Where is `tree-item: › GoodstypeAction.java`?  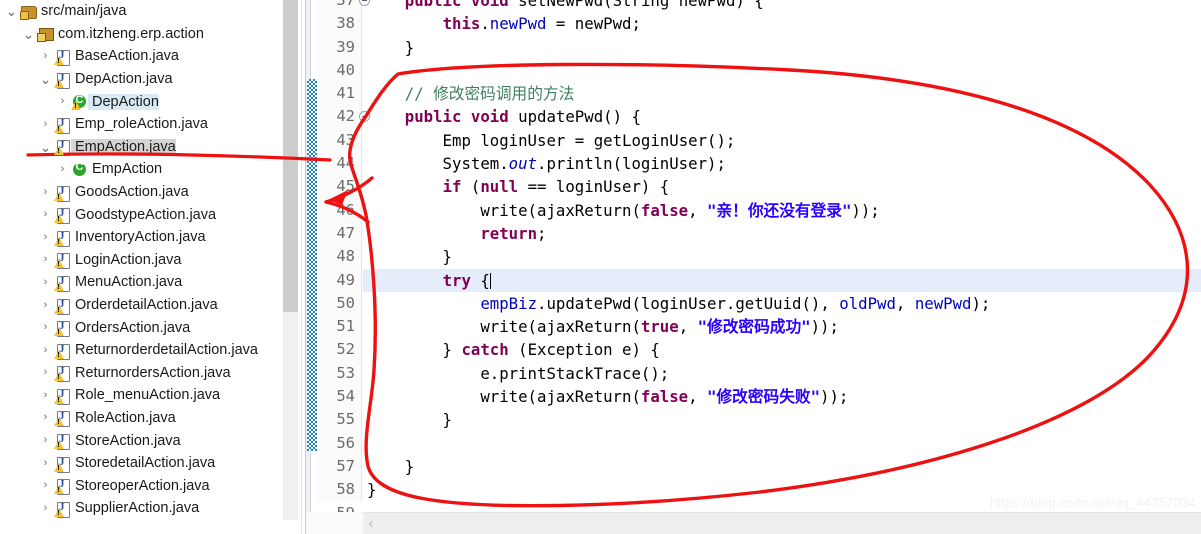
tree-item: › GoodstypeAction.java is located at coordinates (152, 214).